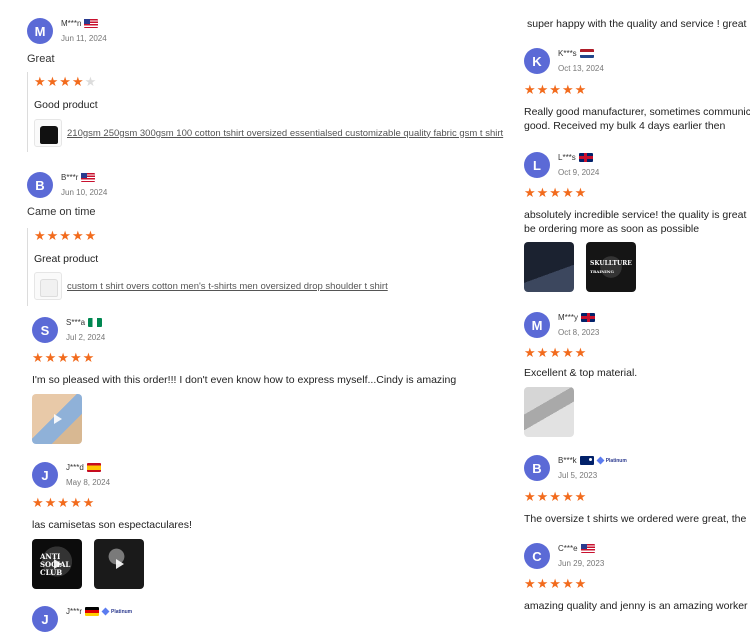  What do you see at coordinates (576, 53) in the screenshot?
I see `reviewer-name: K***s` at bounding box center [576, 53].